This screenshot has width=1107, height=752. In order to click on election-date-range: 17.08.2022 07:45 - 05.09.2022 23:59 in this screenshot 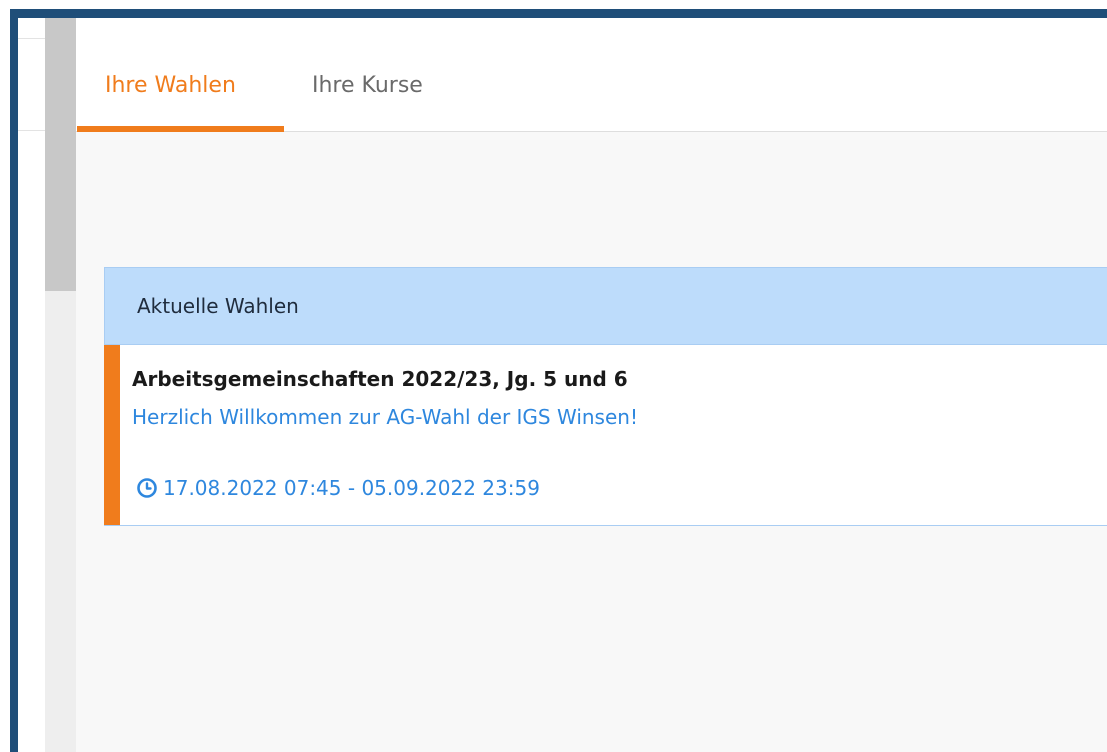, I will do `click(338, 488)`.